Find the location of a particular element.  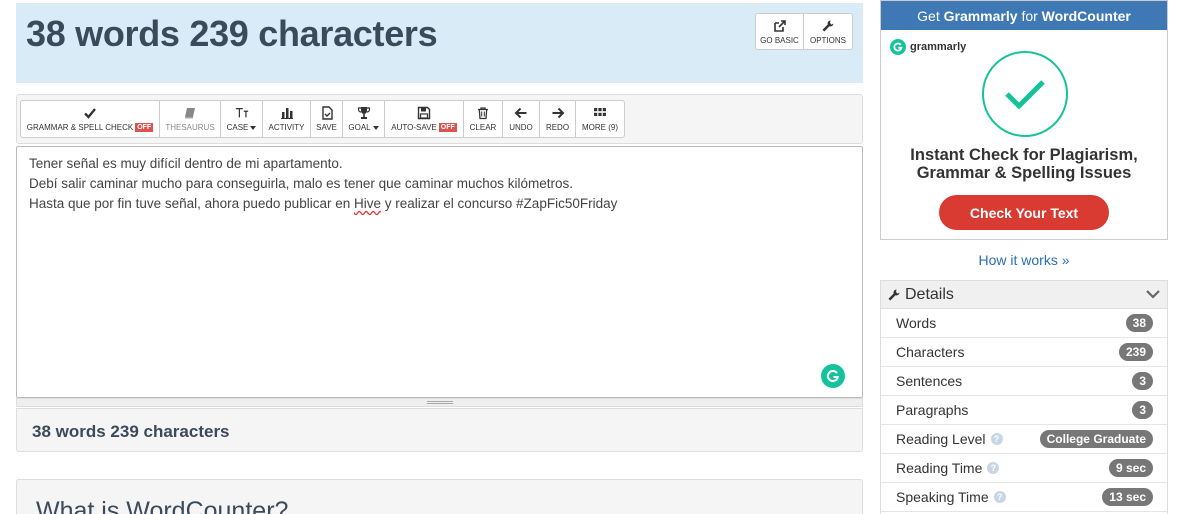

undo-button: UNDO is located at coordinates (521, 119).